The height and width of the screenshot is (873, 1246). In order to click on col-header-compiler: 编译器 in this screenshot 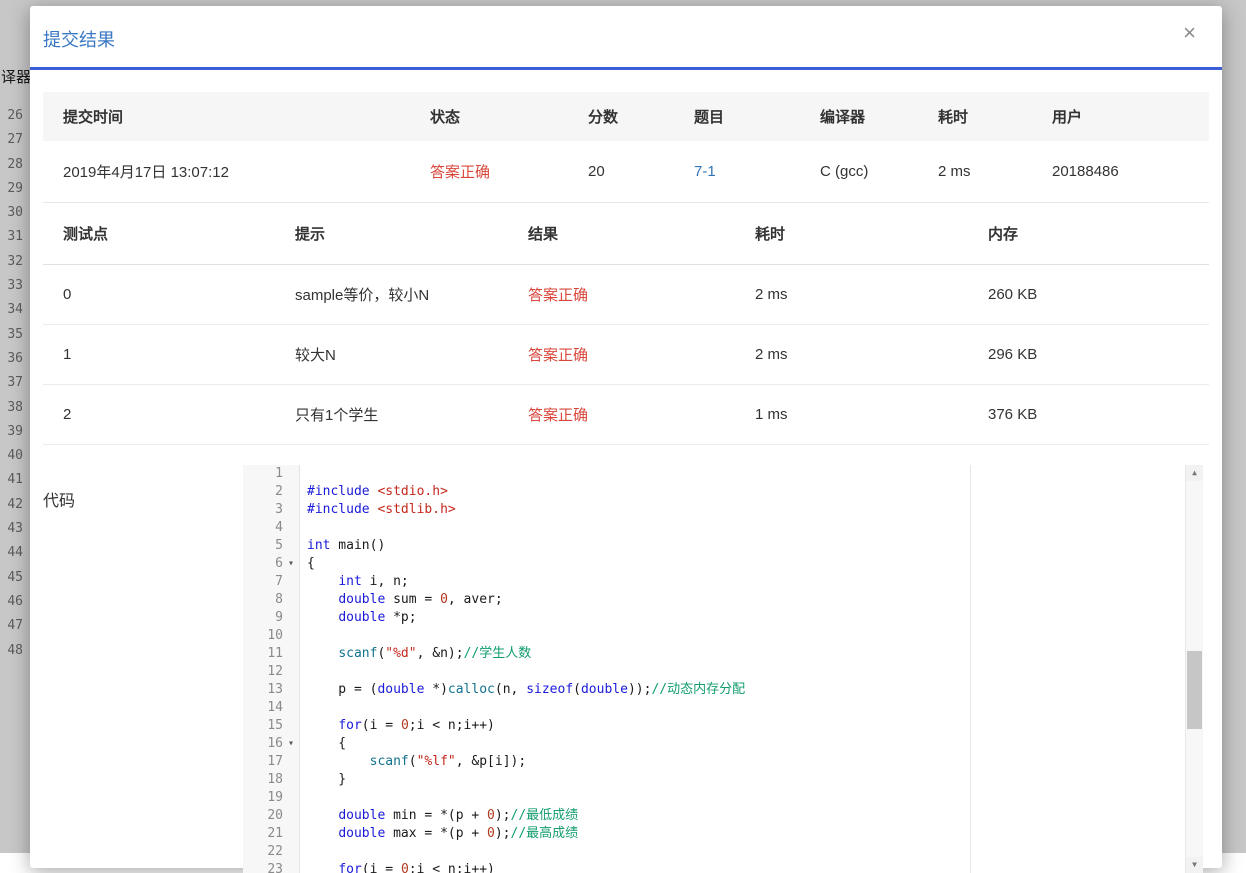, I will do `click(859, 116)`.